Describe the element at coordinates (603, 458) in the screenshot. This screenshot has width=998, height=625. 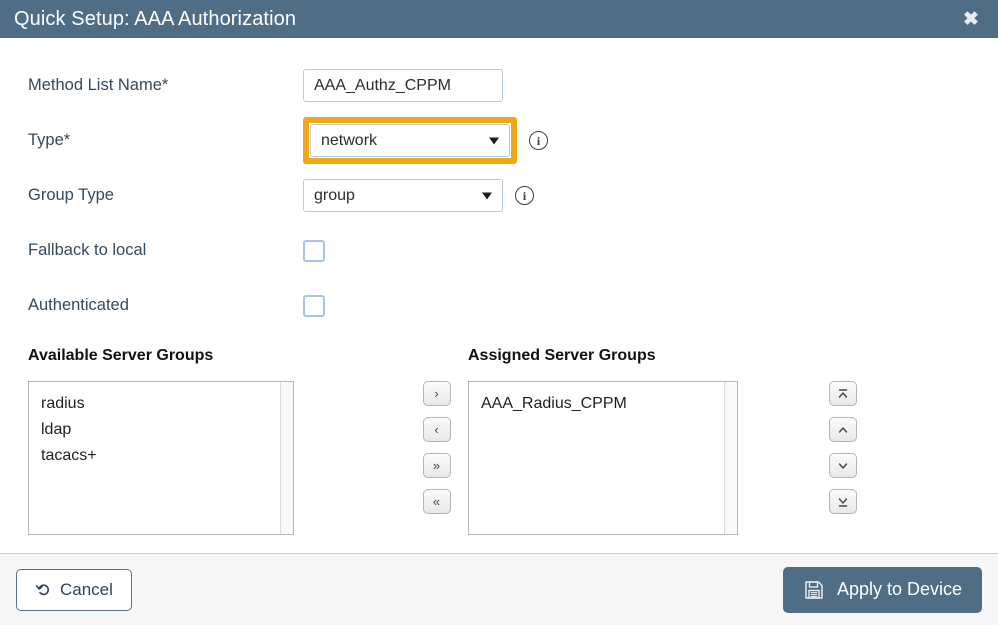
I see `assigned-server-groups-list: AAA_Radius_CPPM` at that location.